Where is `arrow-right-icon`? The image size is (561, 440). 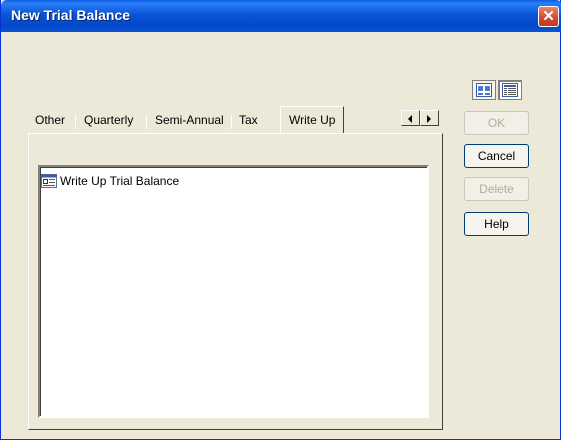
arrow-right-icon is located at coordinates (429, 119).